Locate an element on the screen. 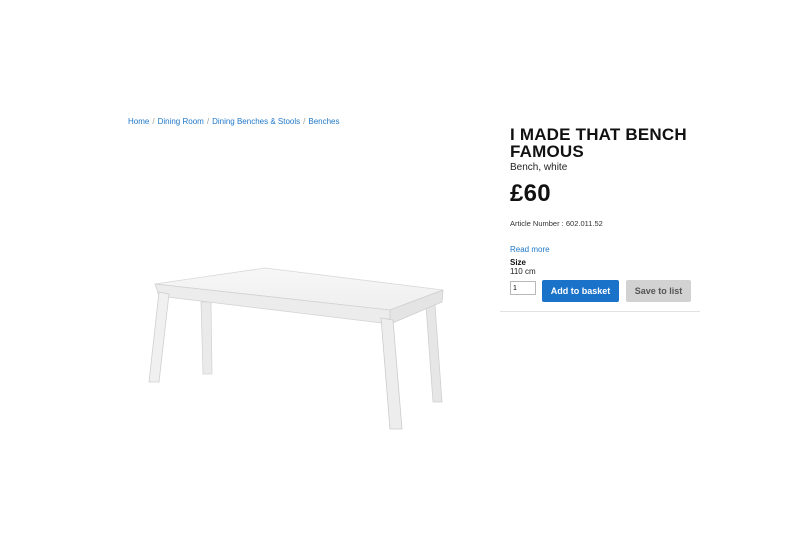  product-subtitle: Bench, white is located at coordinates (539, 167).